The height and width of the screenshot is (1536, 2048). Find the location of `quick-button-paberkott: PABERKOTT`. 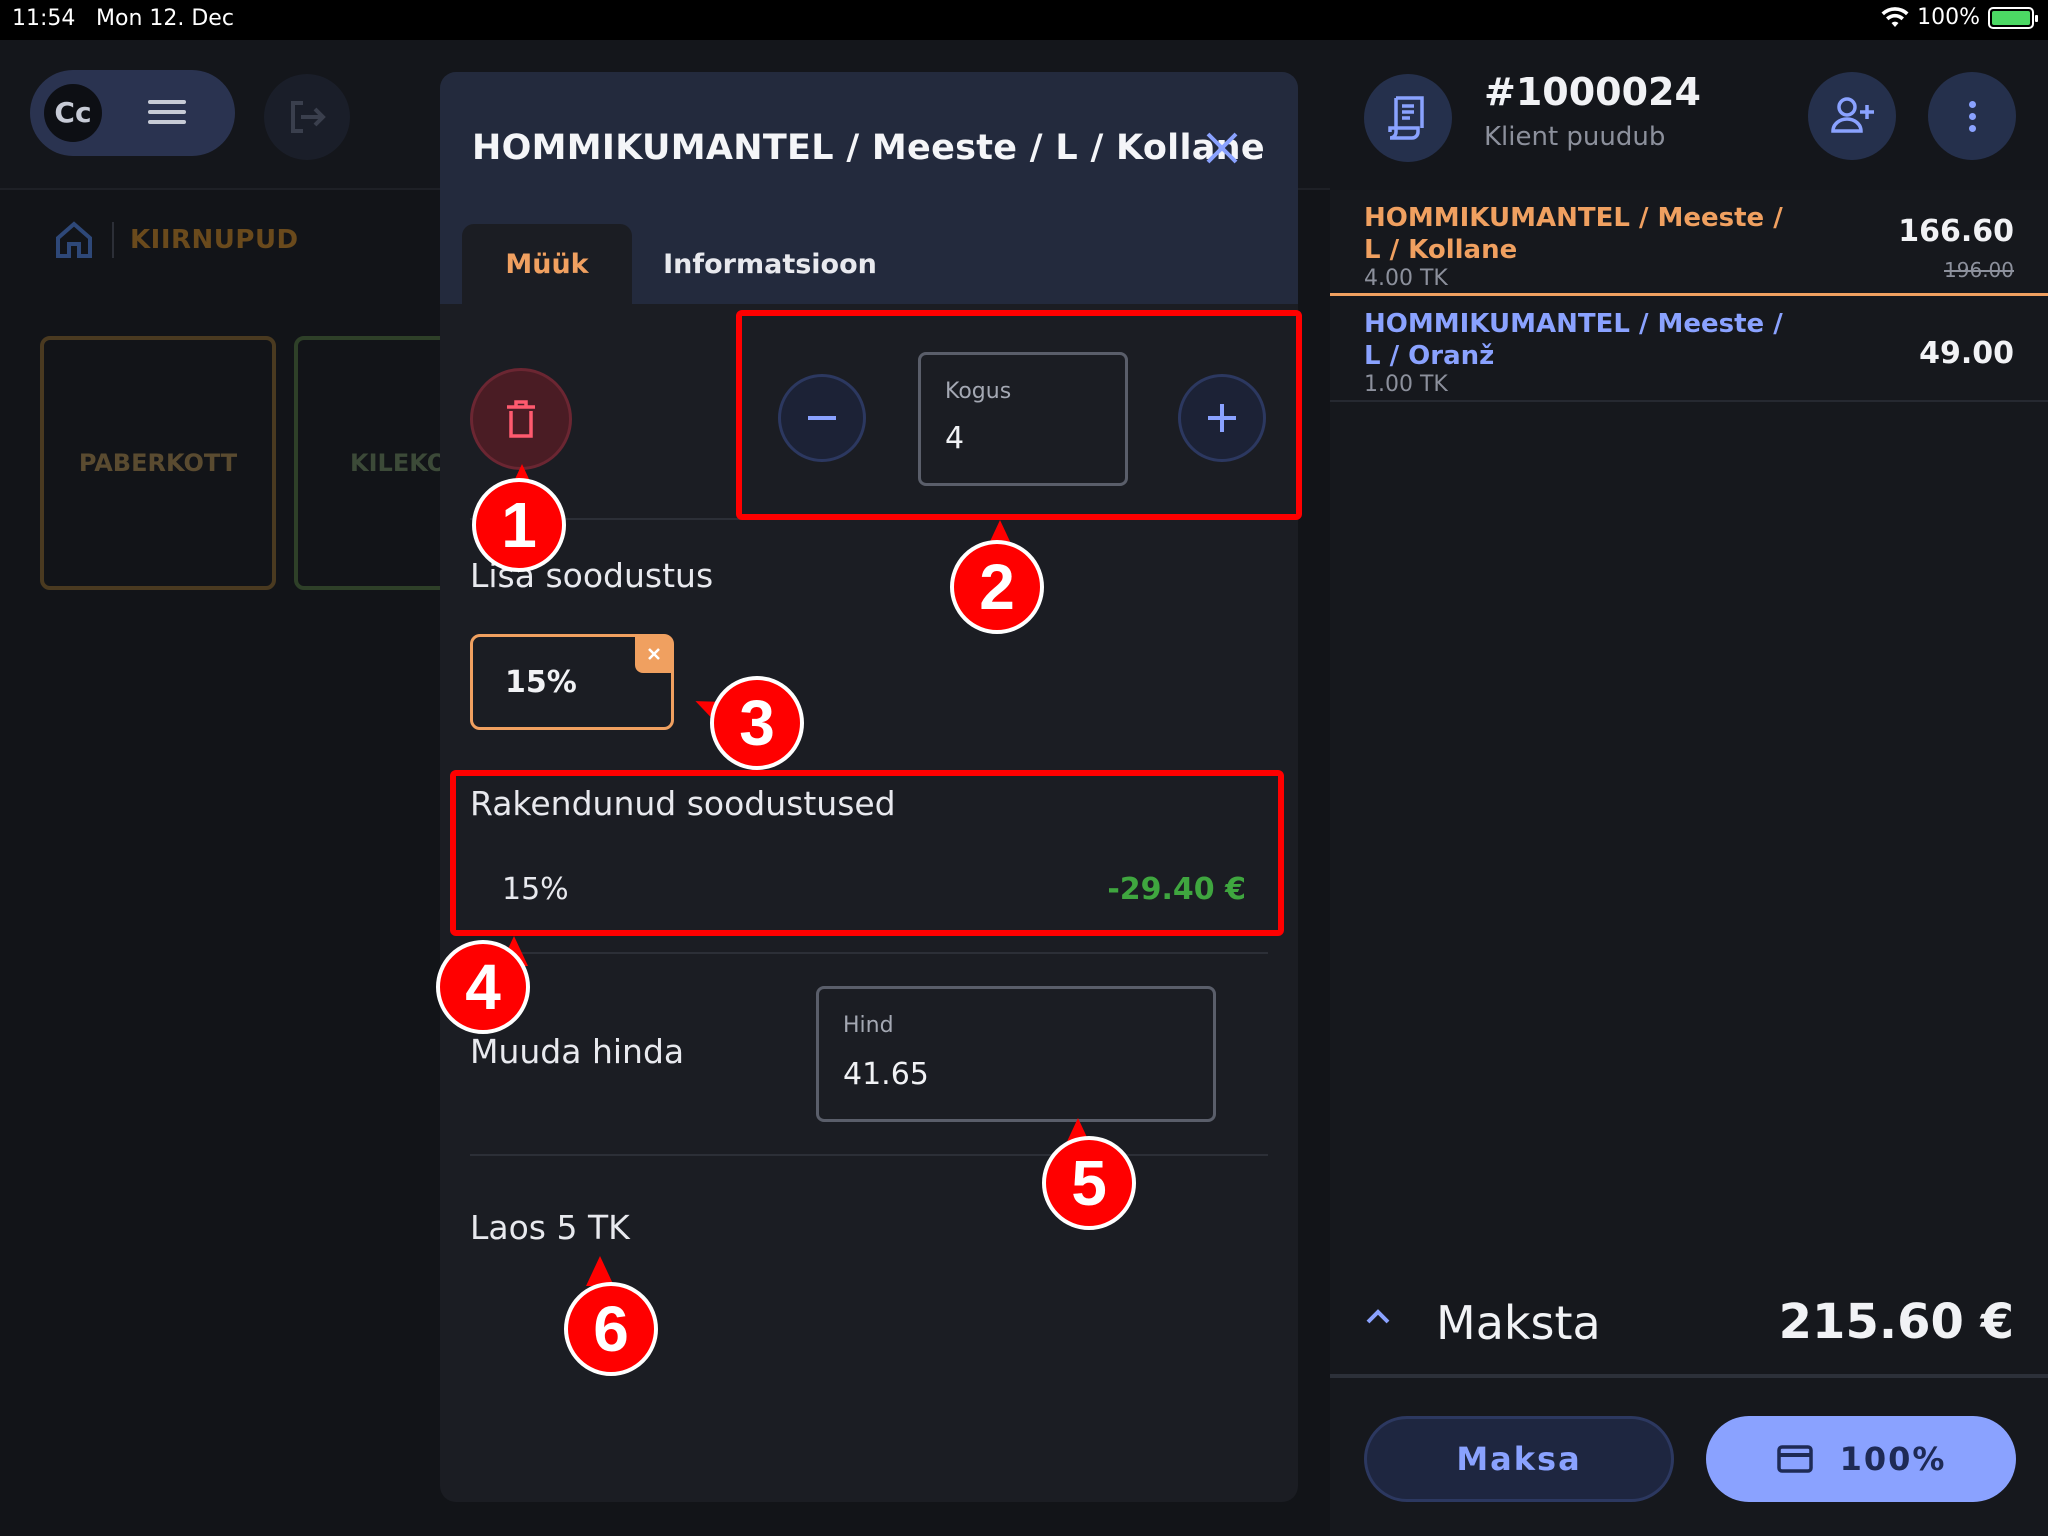

quick-button-paberkott: PABERKOTT is located at coordinates (158, 463).